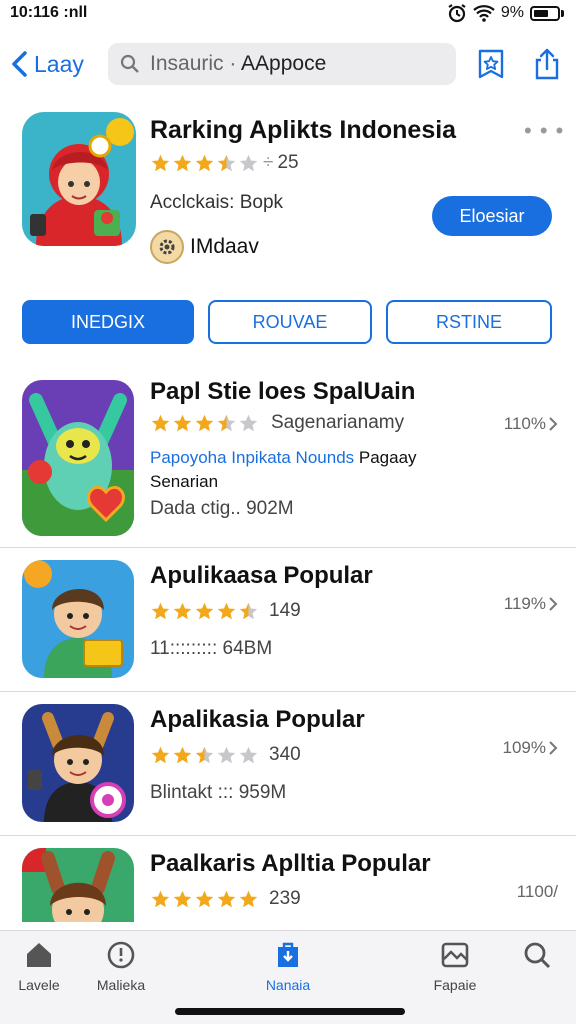 Image resolution: width=576 pixels, height=1024 pixels. Describe the element at coordinates (283, 391) in the screenshot. I see `app-title: Papl Stie loes SpalUain` at that location.